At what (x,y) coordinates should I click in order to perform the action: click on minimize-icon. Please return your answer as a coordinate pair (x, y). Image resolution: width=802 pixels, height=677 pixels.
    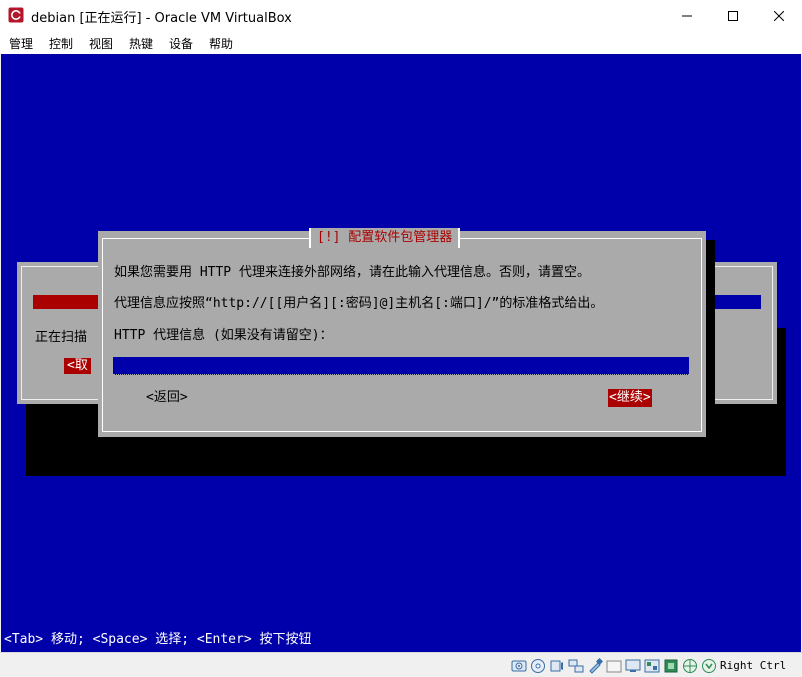
    Looking at the image, I should click on (687, 15).